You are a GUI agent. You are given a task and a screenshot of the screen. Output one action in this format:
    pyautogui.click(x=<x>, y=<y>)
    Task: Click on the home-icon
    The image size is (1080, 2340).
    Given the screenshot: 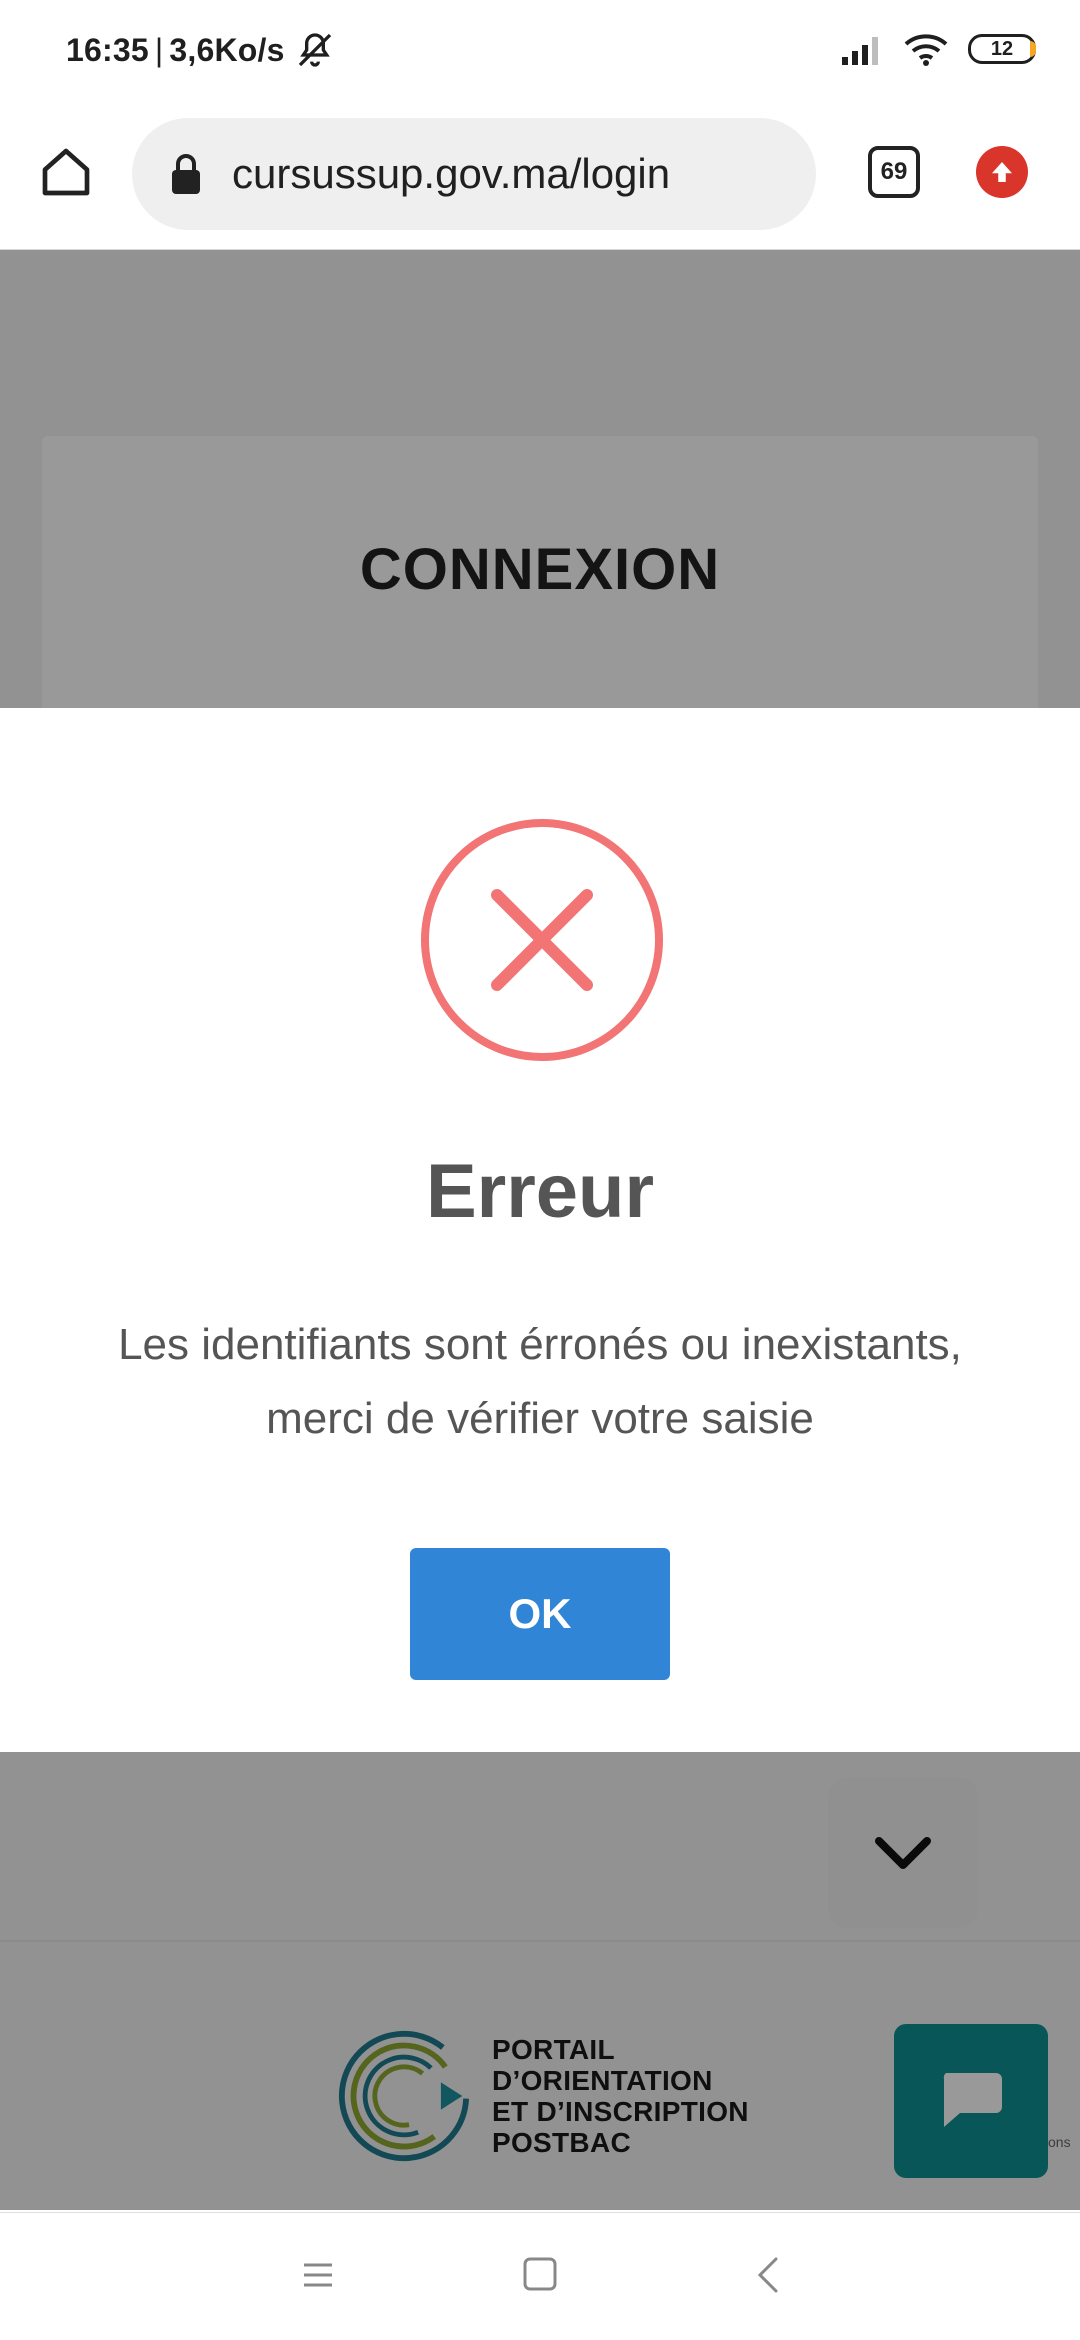 What is the action you would take?
    pyautogui.click(x=66, y=172)
    